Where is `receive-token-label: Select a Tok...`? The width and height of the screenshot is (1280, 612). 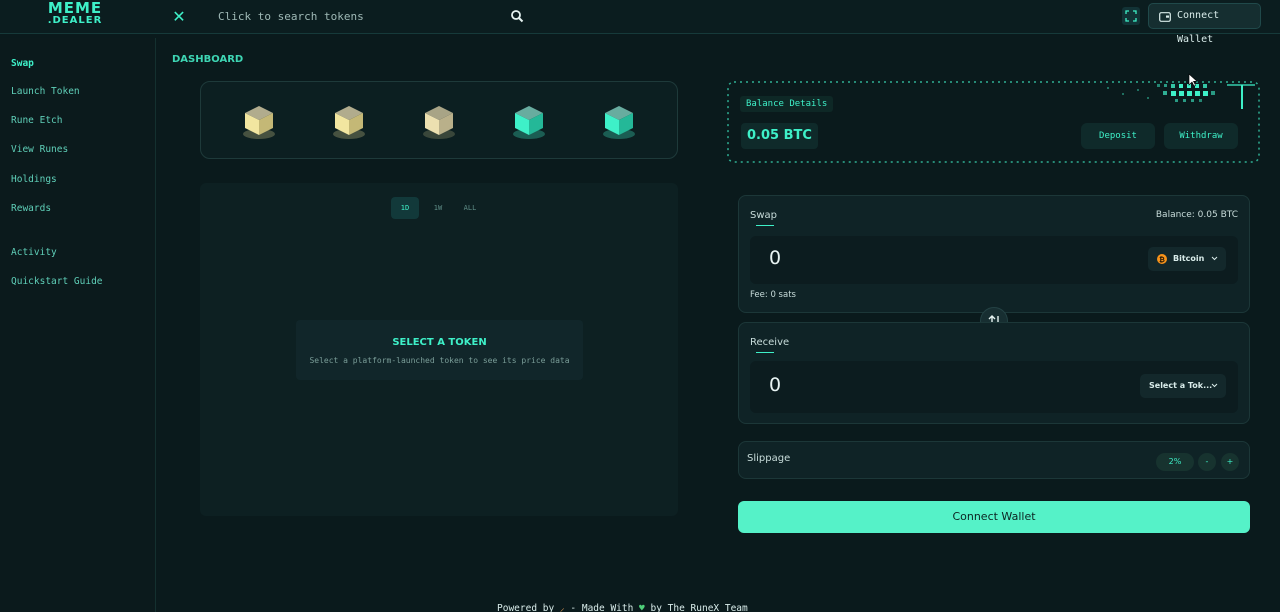 receive-token-label: Select a Tok... is located at coordinates (1181, 385).